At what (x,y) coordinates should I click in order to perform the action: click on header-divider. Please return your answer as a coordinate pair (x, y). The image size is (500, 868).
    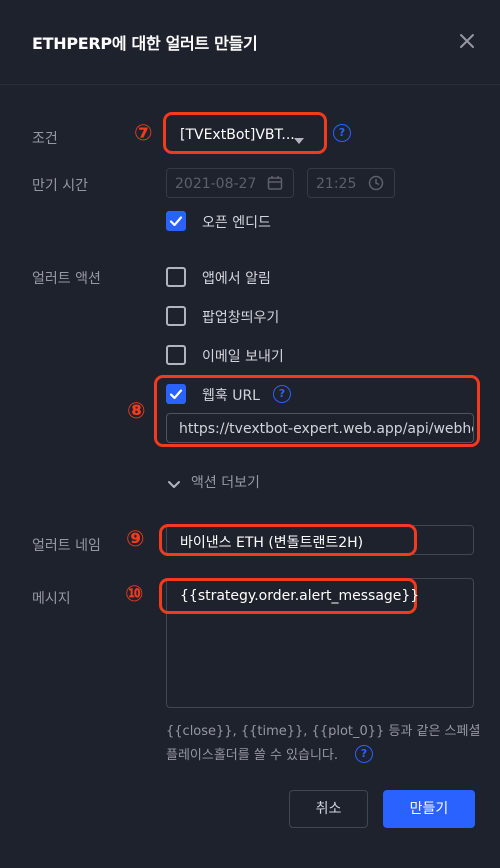
    Looking at the image, I should click on (250, 84).